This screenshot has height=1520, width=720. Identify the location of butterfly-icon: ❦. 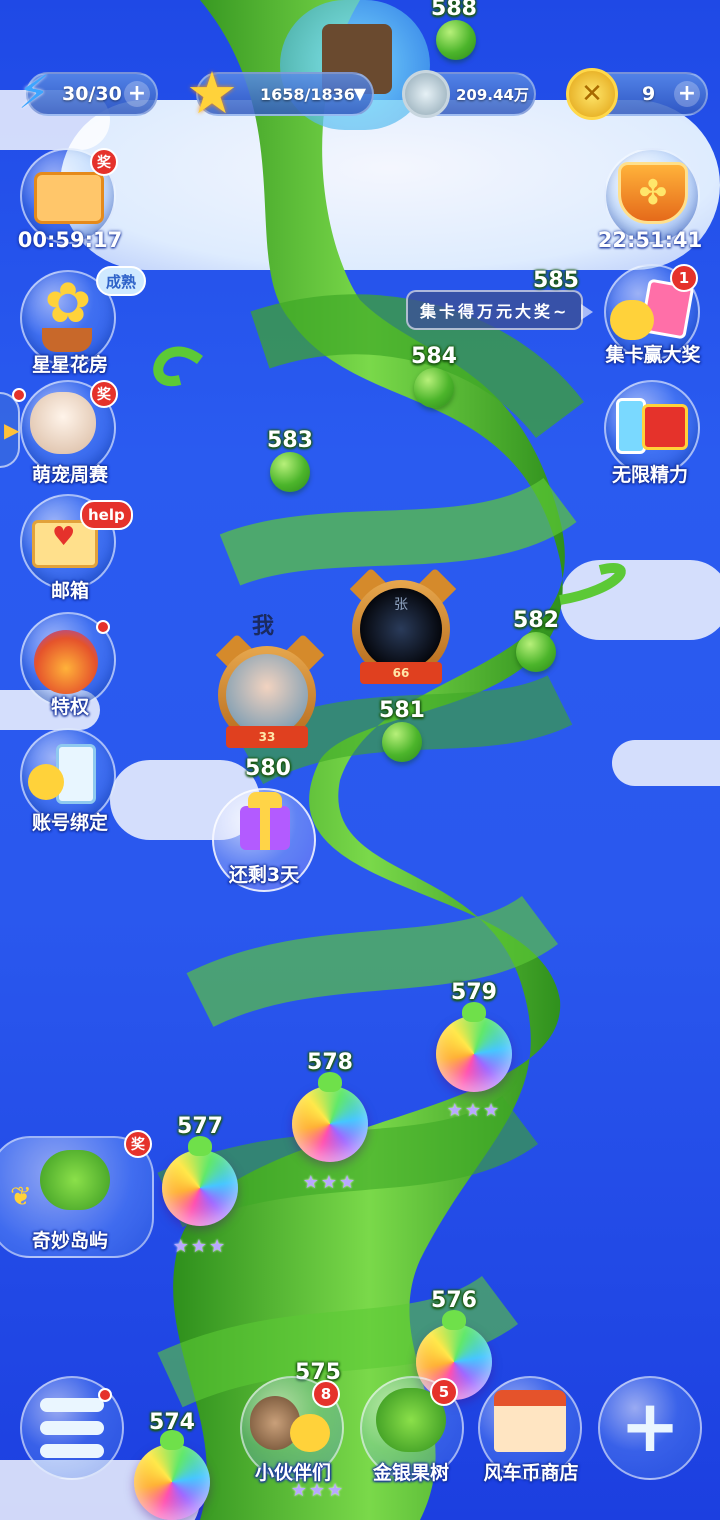
(21, 1197).